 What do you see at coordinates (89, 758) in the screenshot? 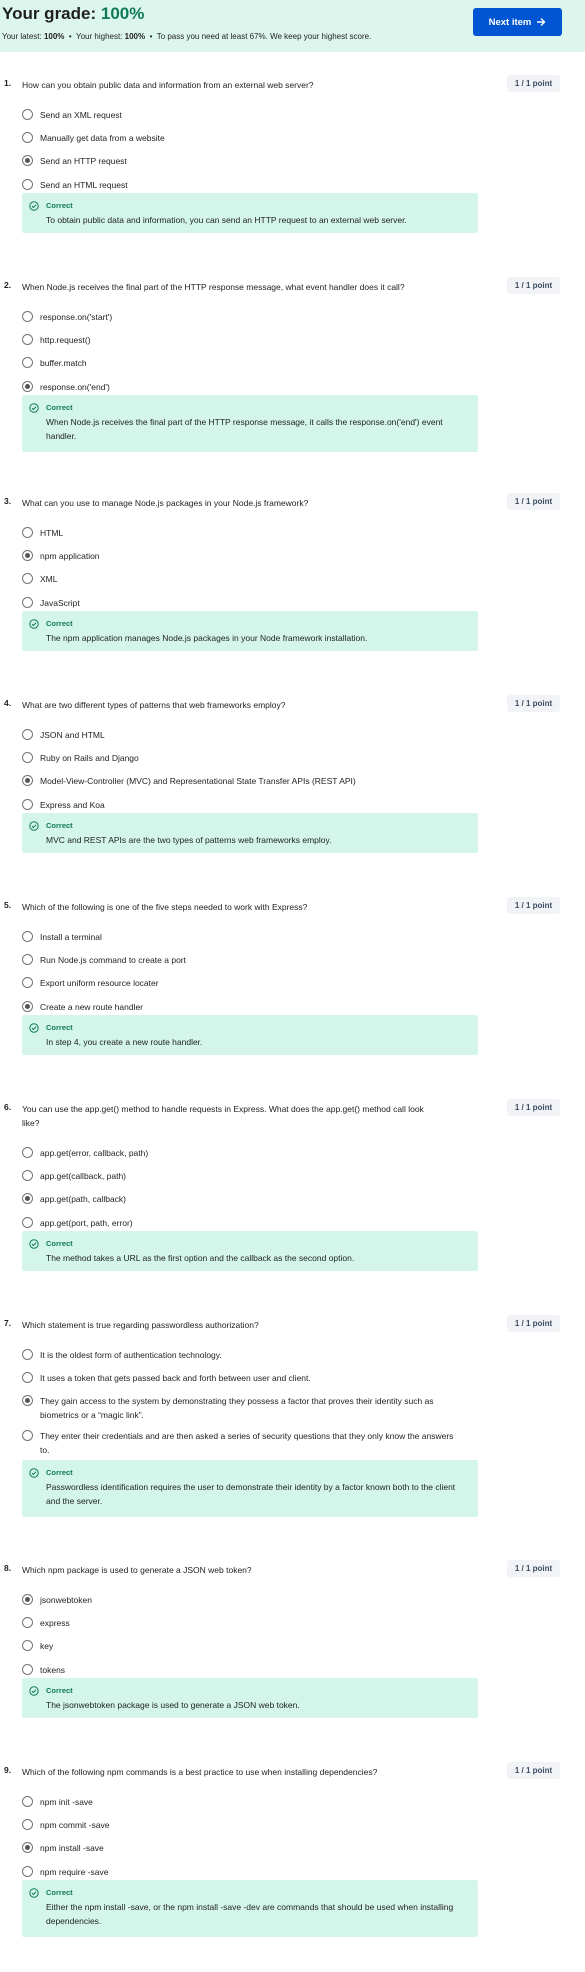
I see `option-label: Ruby on Rails and Django` at bounding box center [89, 758].